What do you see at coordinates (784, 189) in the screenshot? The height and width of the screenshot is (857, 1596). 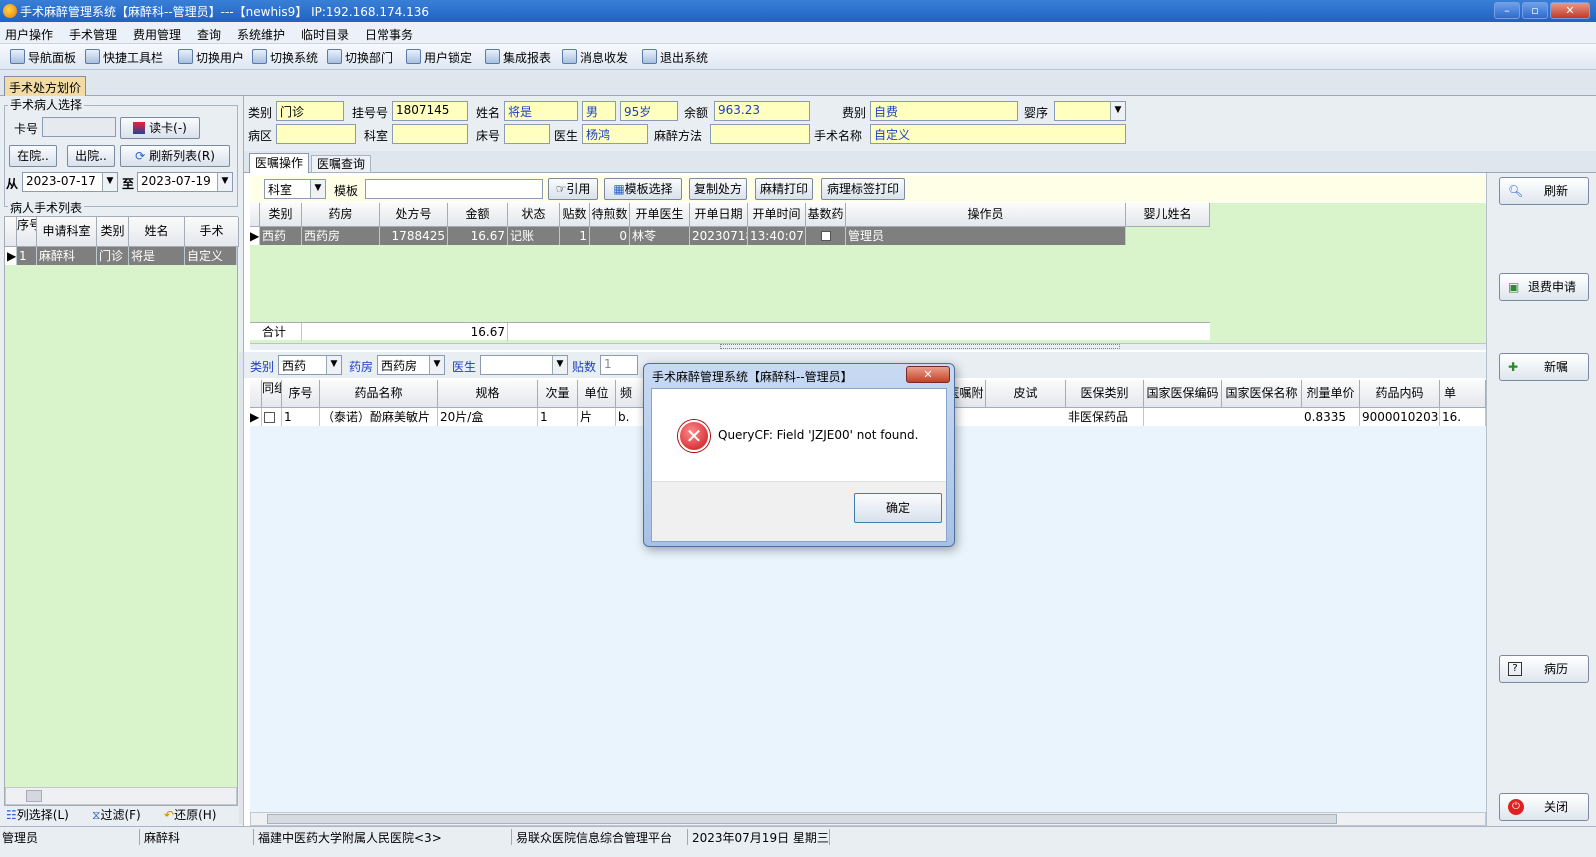 I see `anes-print-button: 麻精打印` at bounding box center [784, 189].